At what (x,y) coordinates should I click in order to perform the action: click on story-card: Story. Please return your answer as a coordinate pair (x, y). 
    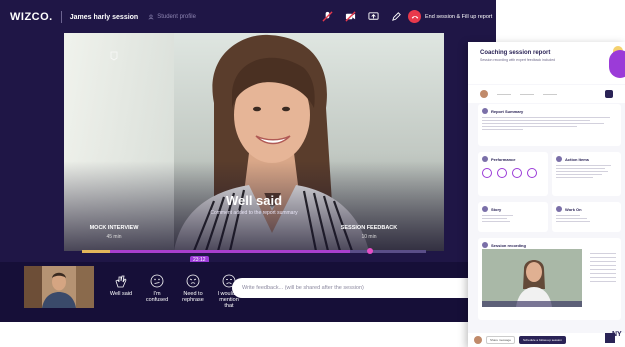
    Looking at the image, I should click on (513, 217).